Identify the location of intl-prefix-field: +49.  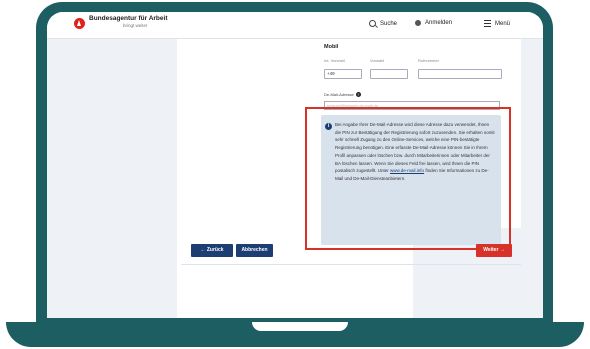
(343, 74).